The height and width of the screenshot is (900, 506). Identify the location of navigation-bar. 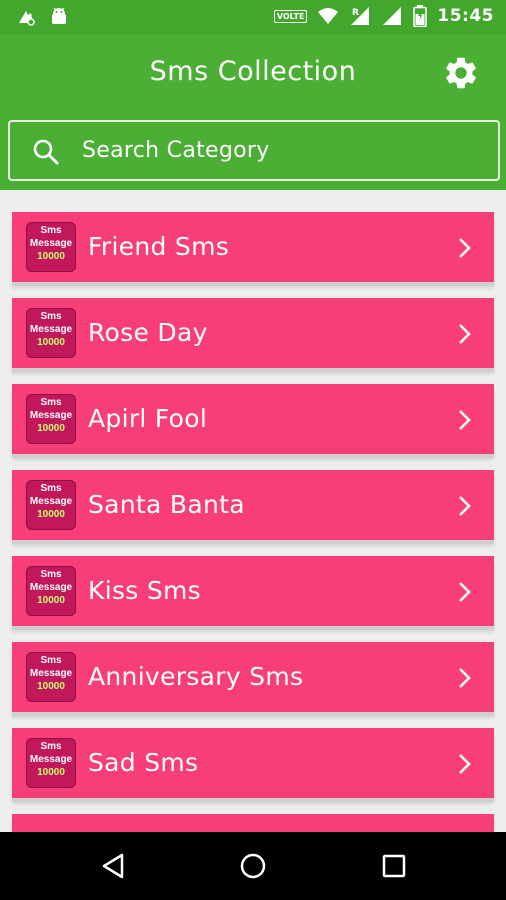
(253, 866).